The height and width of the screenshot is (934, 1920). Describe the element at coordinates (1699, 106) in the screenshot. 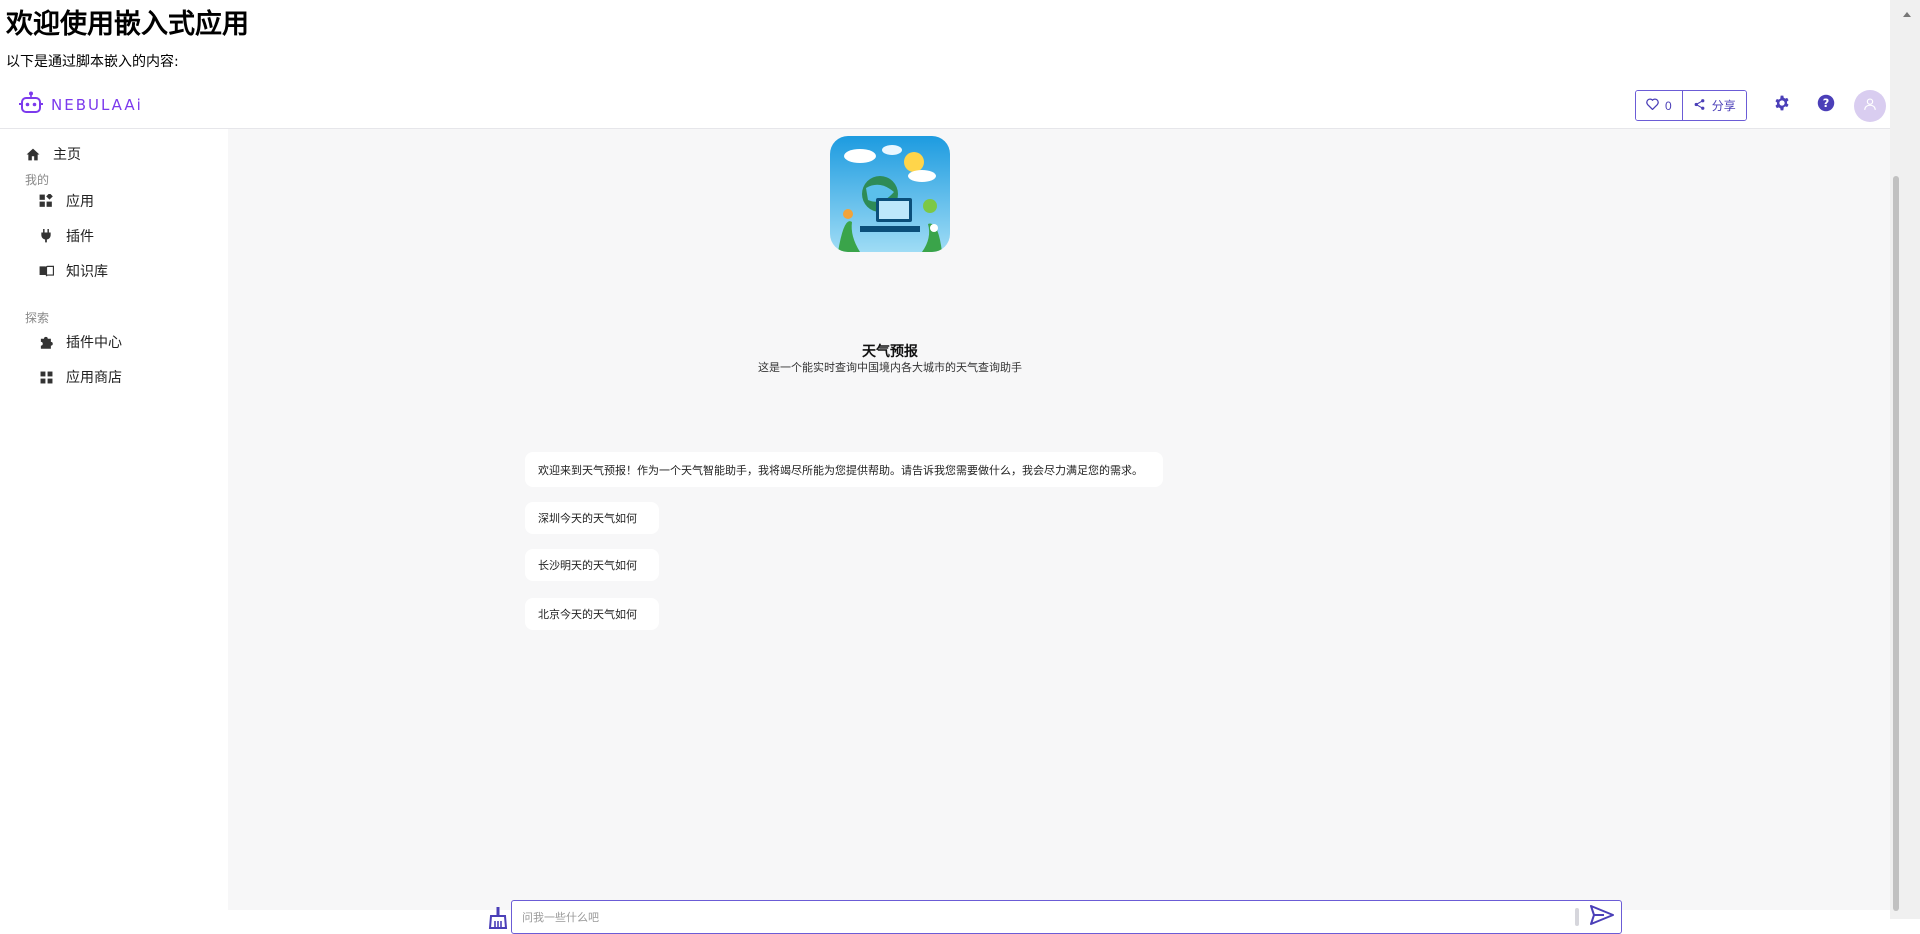

I see `share-icon` at that location.